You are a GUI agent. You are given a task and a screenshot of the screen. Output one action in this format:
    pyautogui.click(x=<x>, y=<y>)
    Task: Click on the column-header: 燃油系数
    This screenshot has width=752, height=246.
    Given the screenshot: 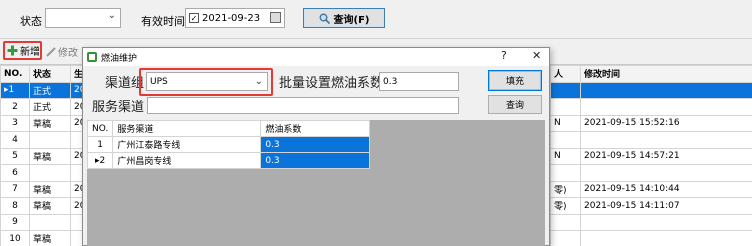 What is the action you would take?
    pyautogui.click(x=315, y=128)
    